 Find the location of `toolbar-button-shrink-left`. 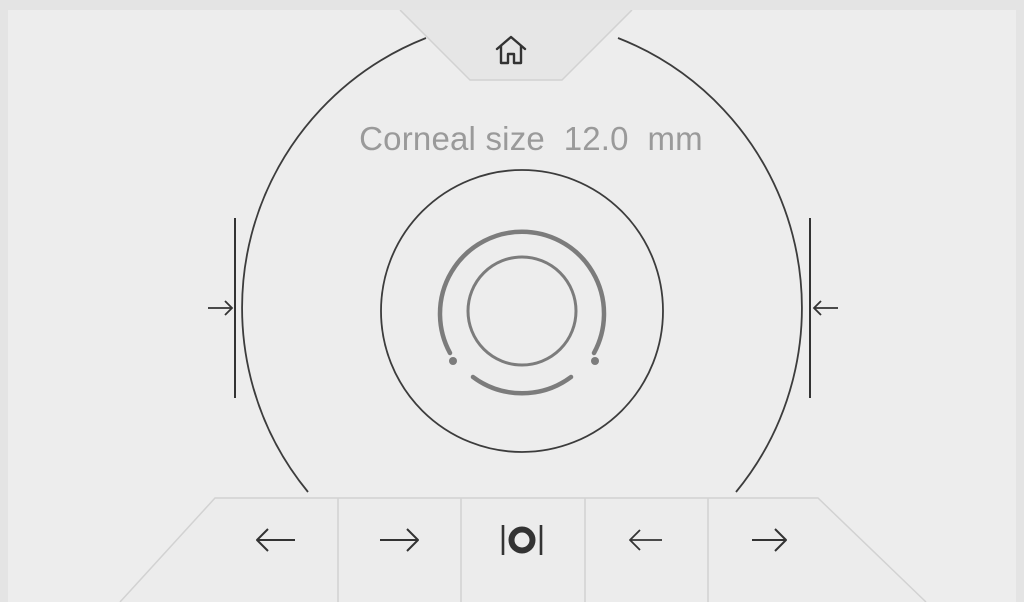

toolbar-button-shrink-left is located at coordinates (646, 550).